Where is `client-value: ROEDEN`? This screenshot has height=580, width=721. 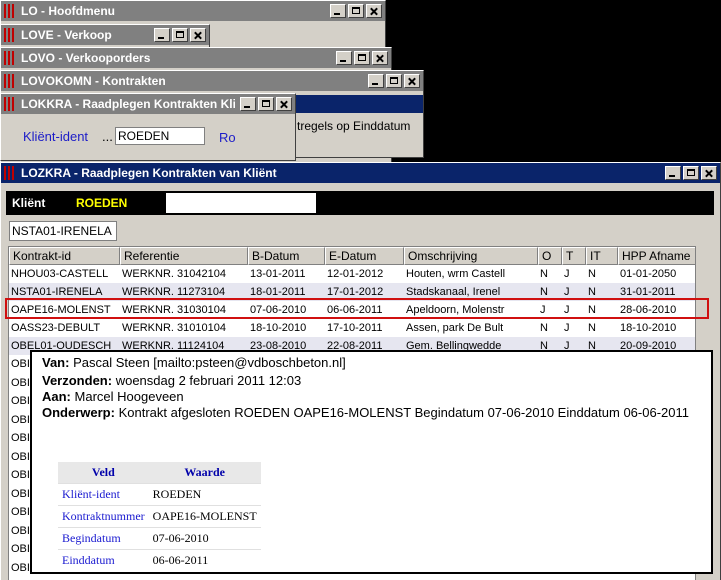
client-value: ROEDEN is located at coordinates (102, 203).